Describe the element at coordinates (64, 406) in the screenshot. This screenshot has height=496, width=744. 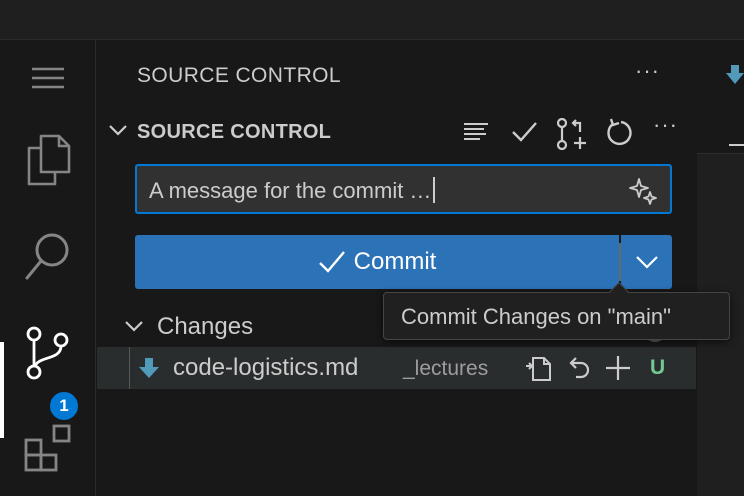
I see `source-control-badge: 1` at that location.